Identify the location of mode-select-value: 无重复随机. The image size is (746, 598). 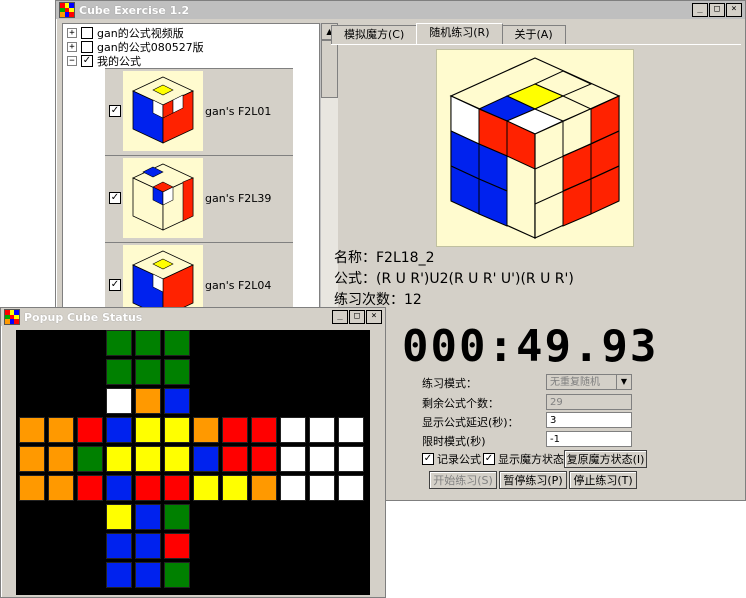
(575, 382).